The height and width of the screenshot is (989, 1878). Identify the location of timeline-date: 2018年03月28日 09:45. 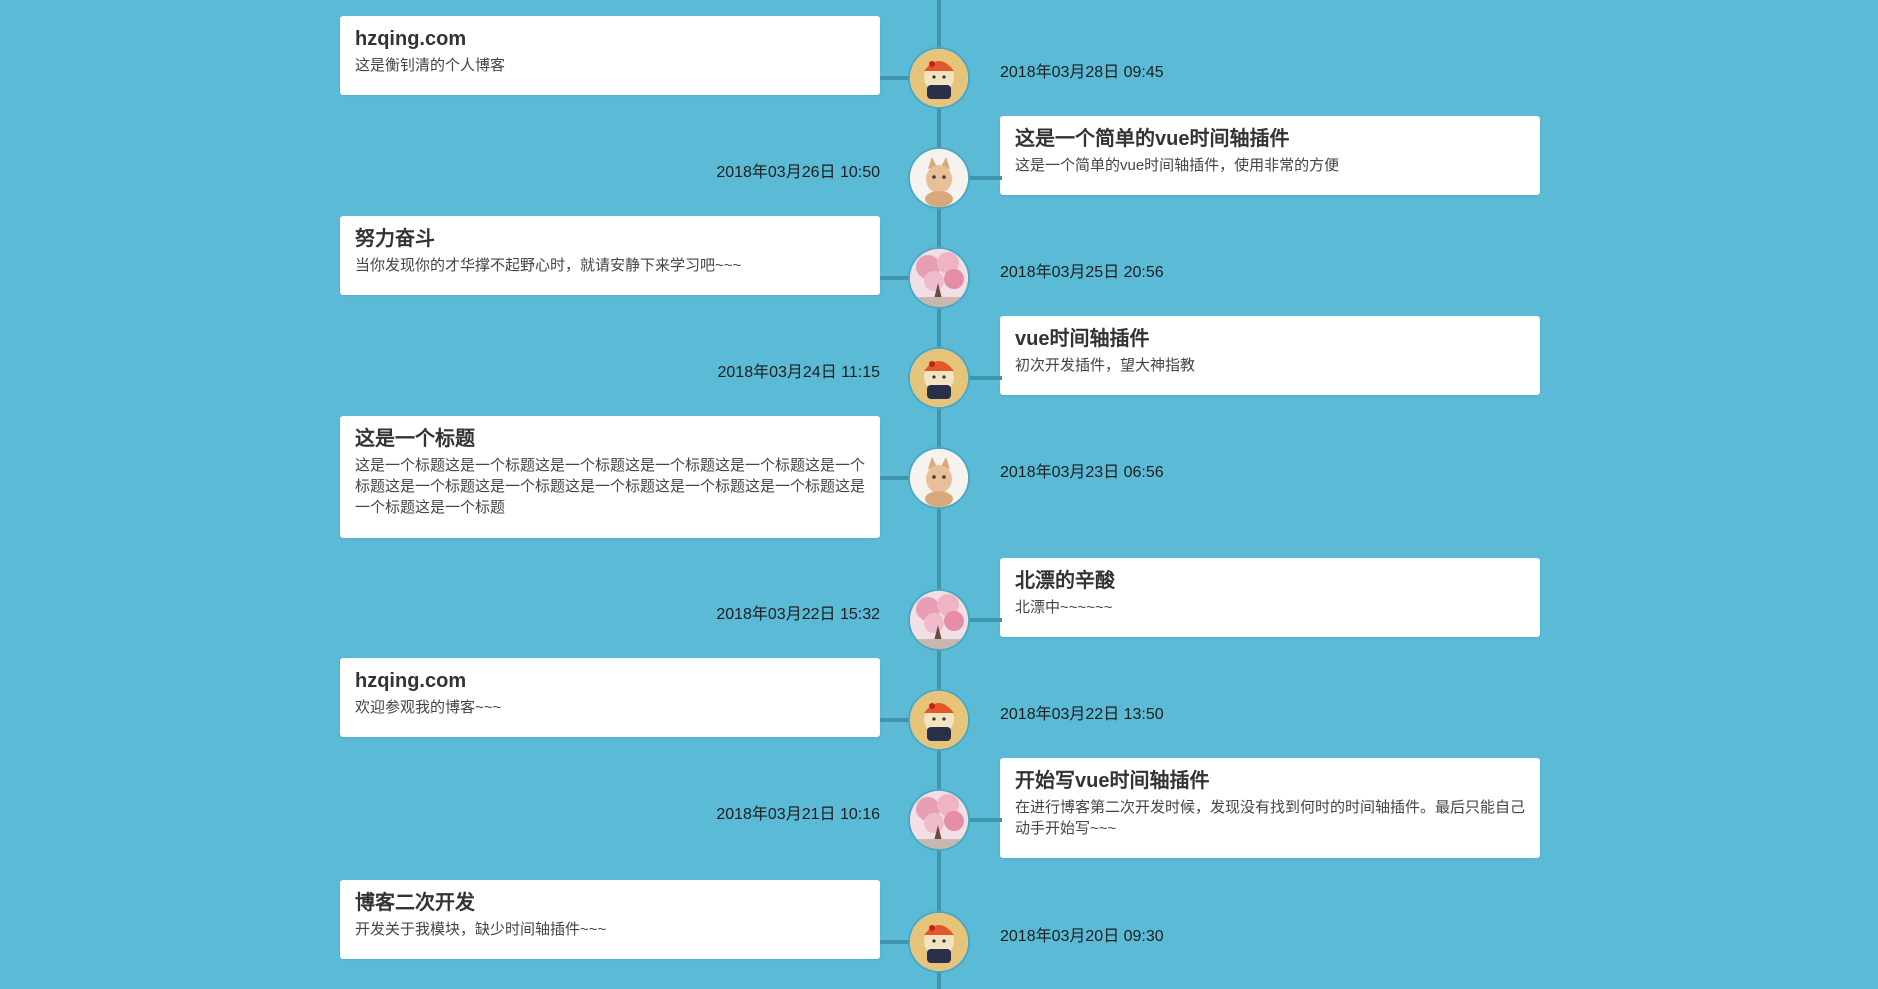
(1082, 72).